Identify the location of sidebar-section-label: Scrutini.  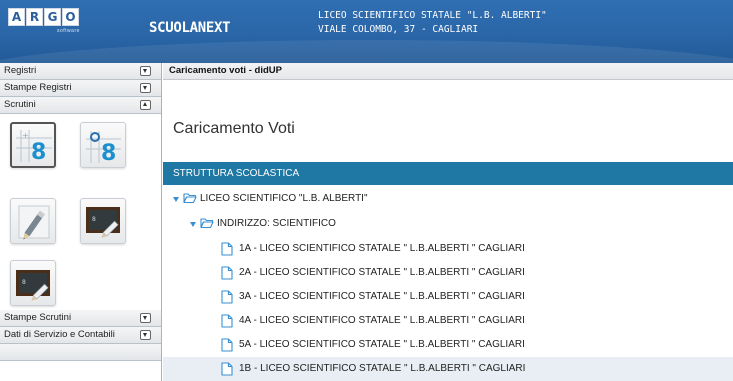
(20, 104).